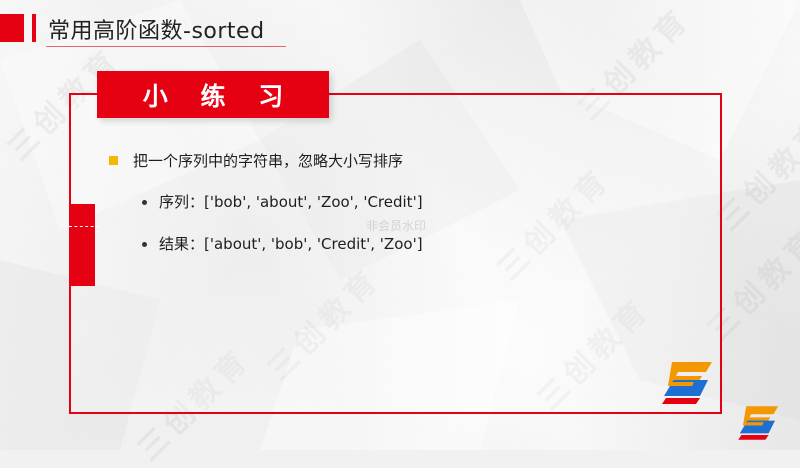 Image resolution: width=800 pixels, height=468 pixels. What do you see at coordinates (291, 244) in the screenshot?
I see `result-line: 结果：['about', 'bob', 'Credit', 'Zoo']` at bounding box center [291, 244].